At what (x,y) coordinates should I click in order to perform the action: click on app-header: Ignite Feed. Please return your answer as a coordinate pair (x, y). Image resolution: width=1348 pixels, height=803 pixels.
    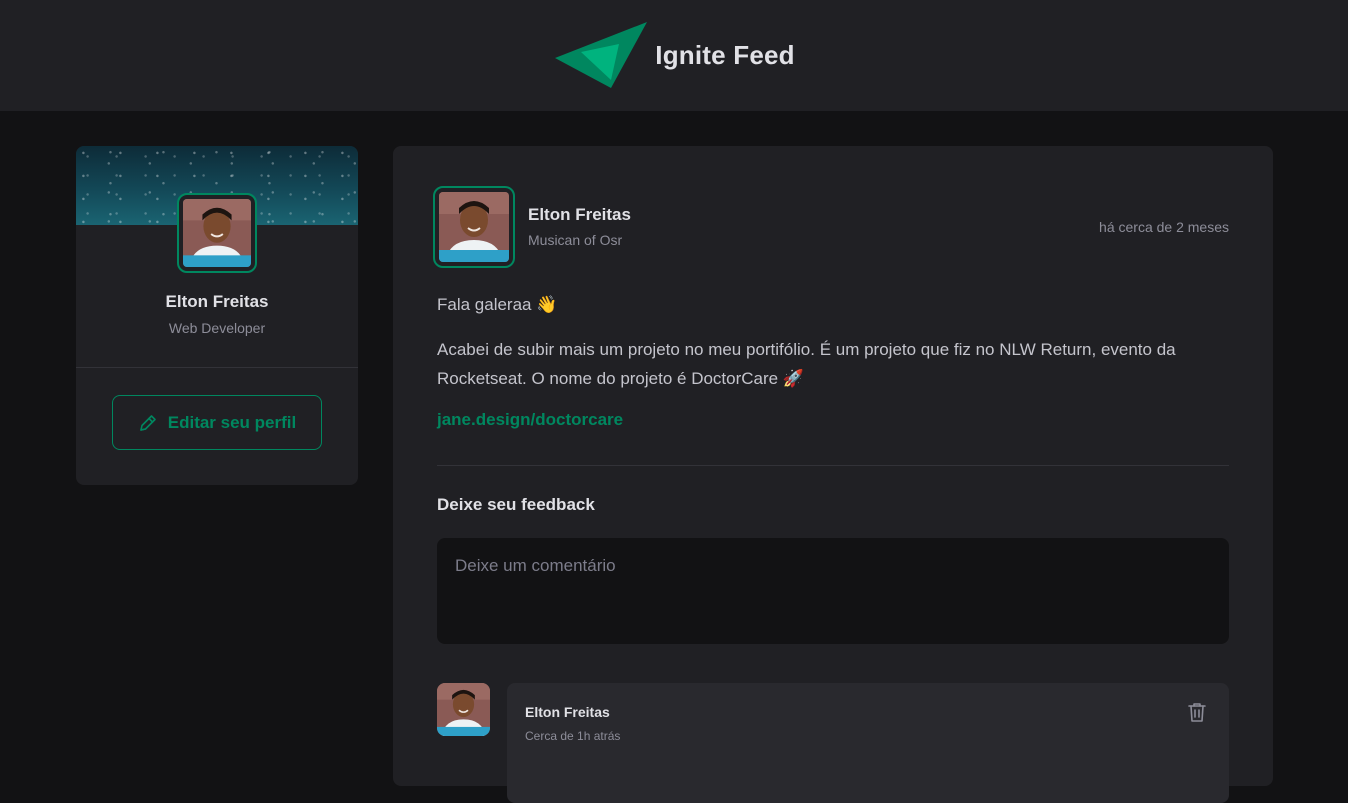
    Looking at the image, I should click on (674, 55).